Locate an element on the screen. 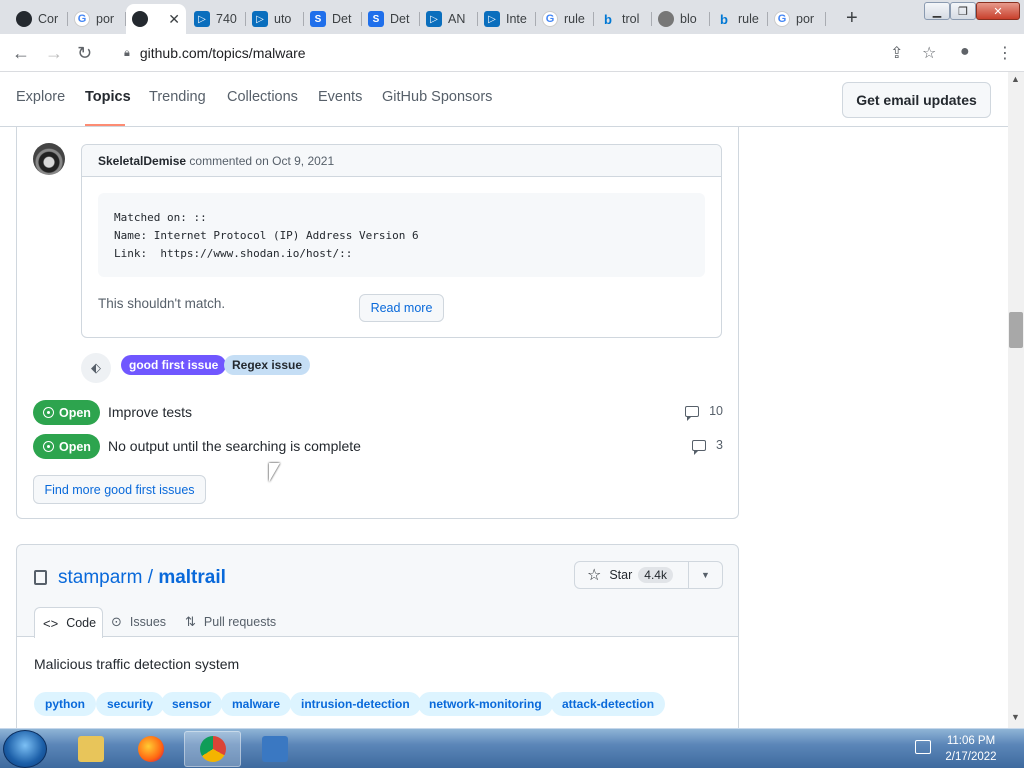  browser-tab: Grule is located at coordinates (565, 19).